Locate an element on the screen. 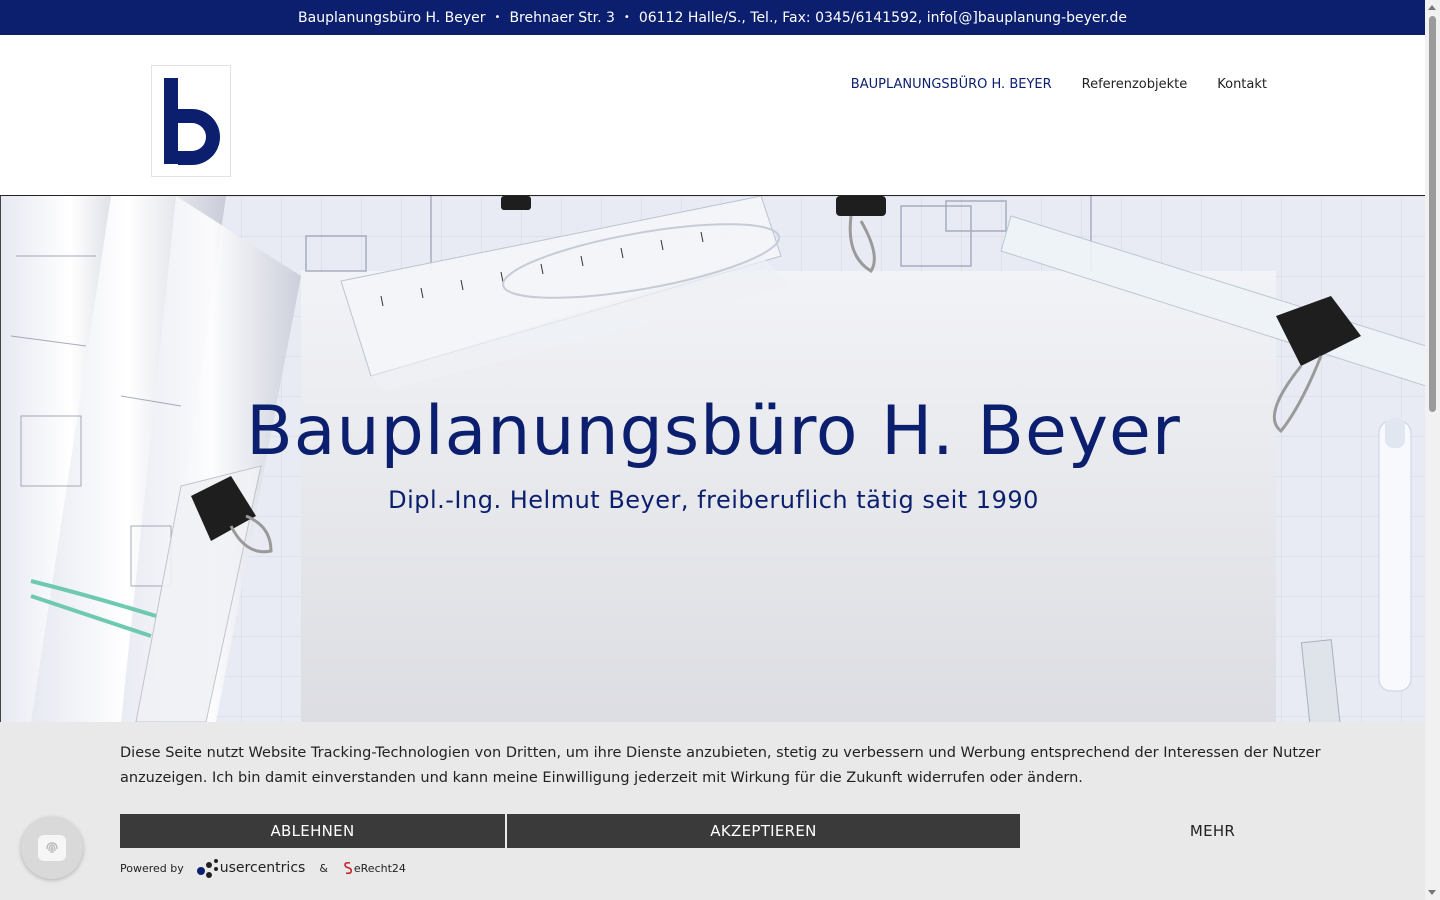 This screenshot has width=1440, height=900. powered-by: Powered by usercentrics & eRecht24 is located at coordinates (263, 868).